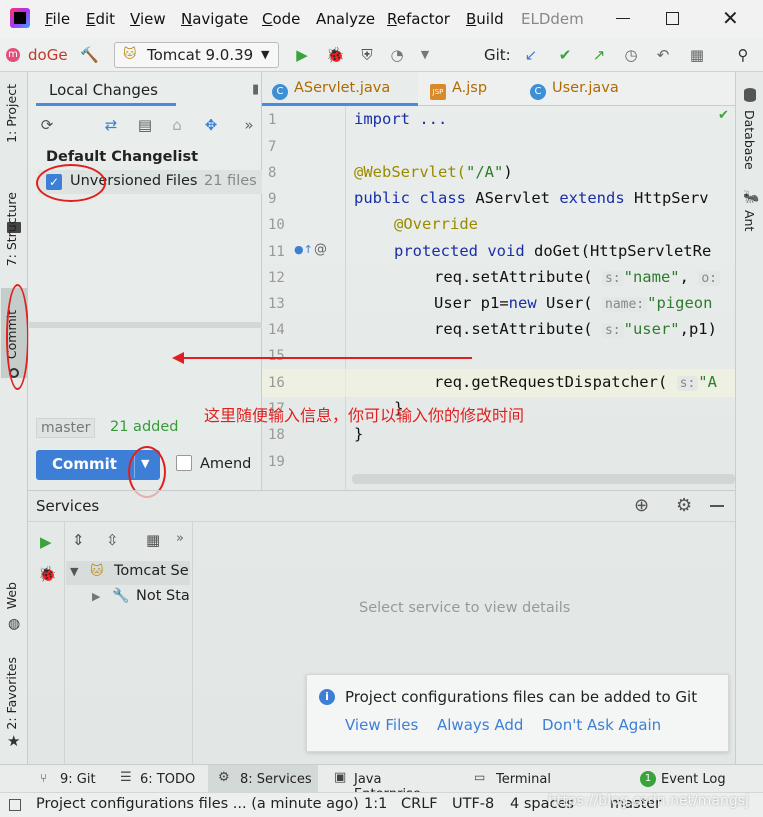  I want to click on tab-event-log: 1 Event Log, so click(686, 779).